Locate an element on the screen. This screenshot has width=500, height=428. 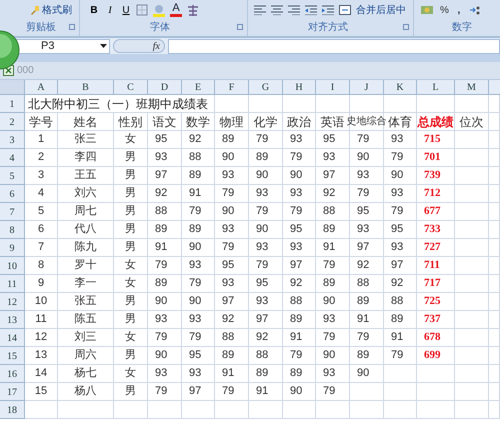
table-cell: 周六 is located at coordinates (86, 356).